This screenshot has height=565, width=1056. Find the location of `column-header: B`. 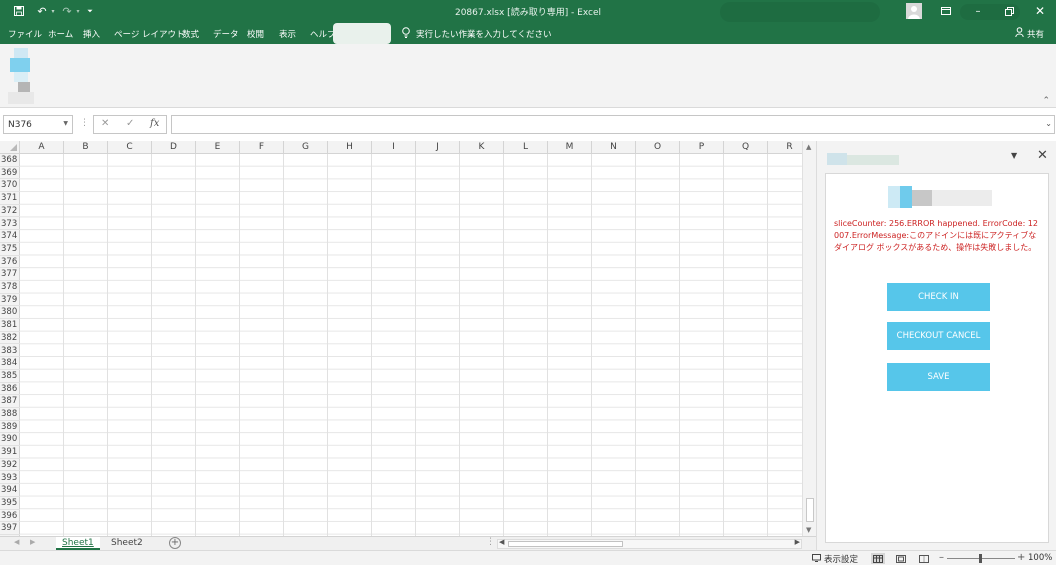

column-header: B is located at coordinates (86, 147).